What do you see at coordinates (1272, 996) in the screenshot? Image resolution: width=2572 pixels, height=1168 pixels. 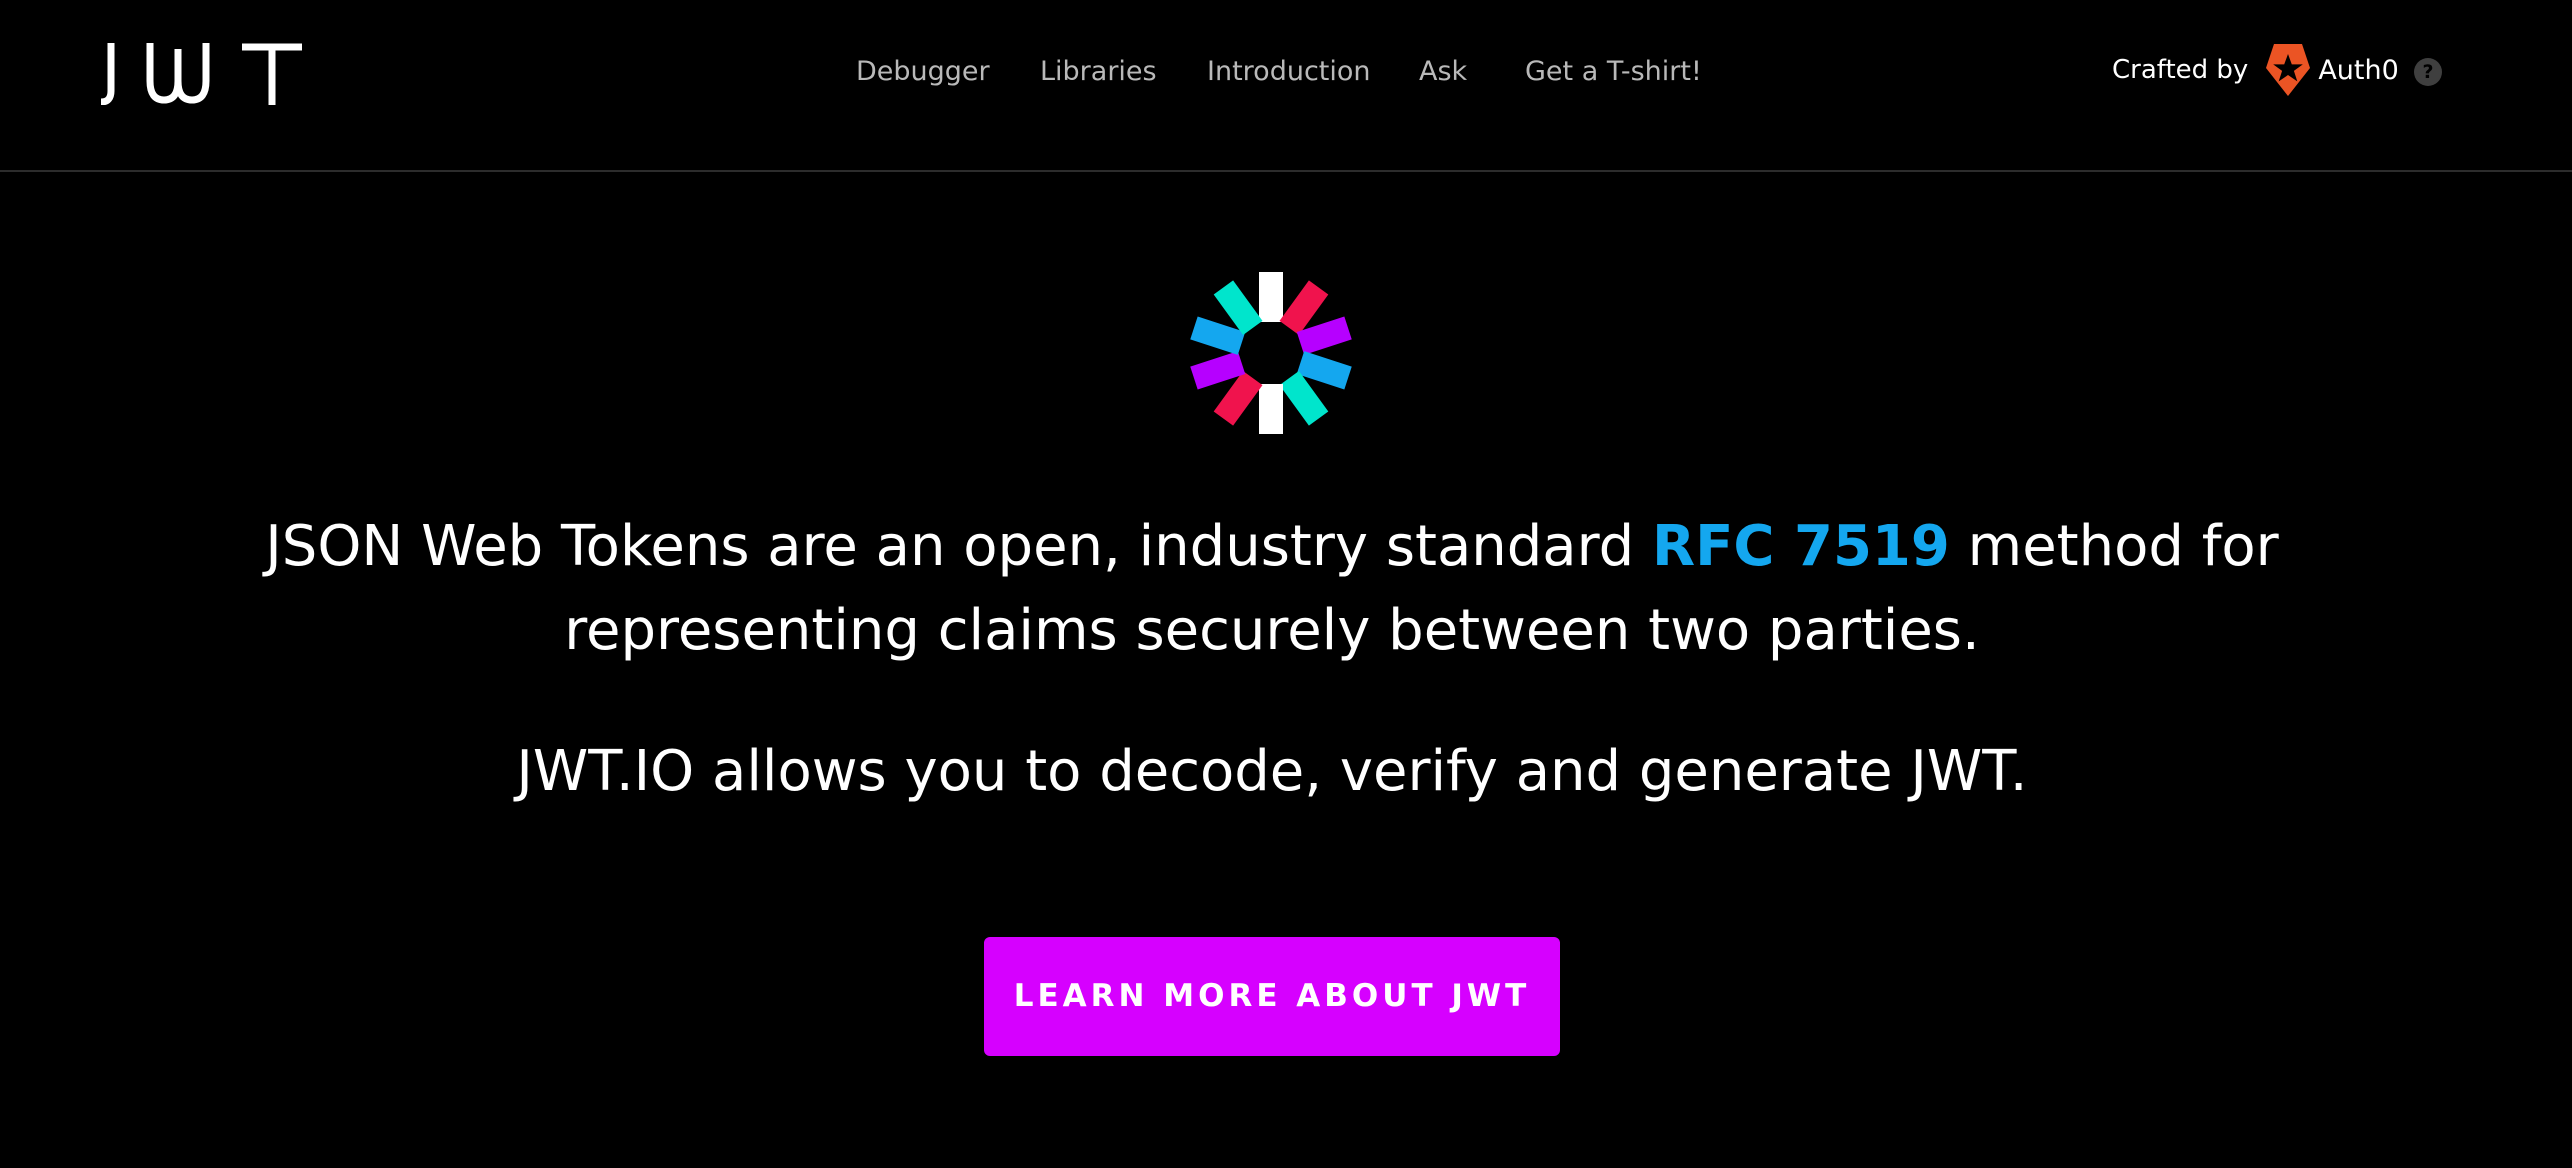 I see `learn-more-button: LEARN MORE ABOUT JWT` at bounding box center [1272, 996].